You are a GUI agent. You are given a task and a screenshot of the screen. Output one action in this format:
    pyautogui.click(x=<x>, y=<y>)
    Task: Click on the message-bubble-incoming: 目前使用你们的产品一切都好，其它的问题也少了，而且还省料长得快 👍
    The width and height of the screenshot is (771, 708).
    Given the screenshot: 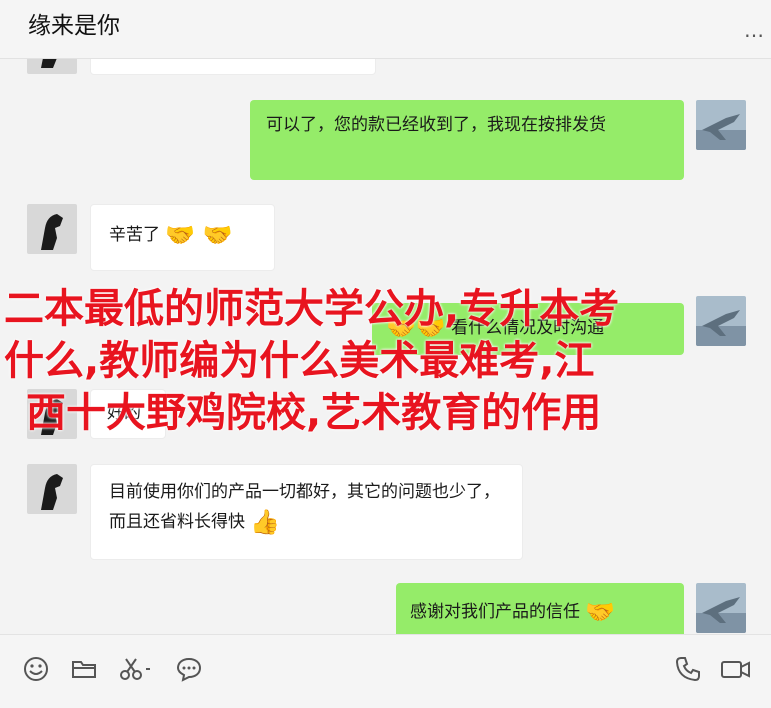 What is the action you would take?
    pyautogui.click(x=306, y=512)
    